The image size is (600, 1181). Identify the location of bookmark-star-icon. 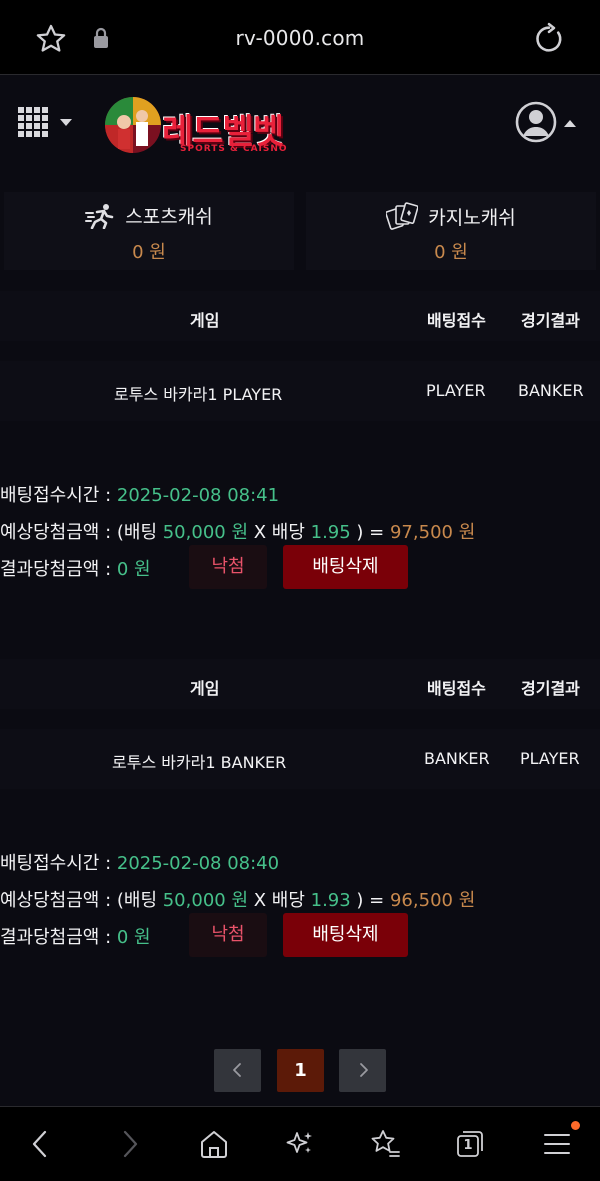
(385, 1144).